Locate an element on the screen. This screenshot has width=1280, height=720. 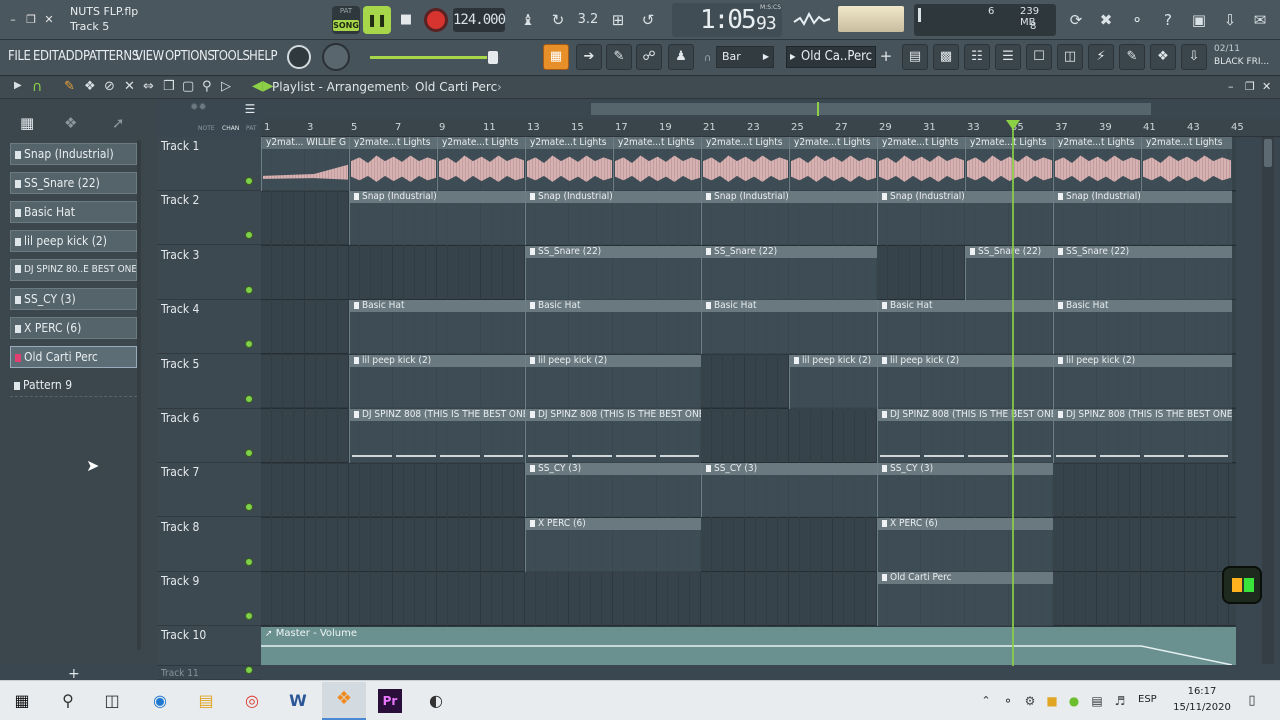
playlist-window-button: ▦ is located at coordinates (556, 57).